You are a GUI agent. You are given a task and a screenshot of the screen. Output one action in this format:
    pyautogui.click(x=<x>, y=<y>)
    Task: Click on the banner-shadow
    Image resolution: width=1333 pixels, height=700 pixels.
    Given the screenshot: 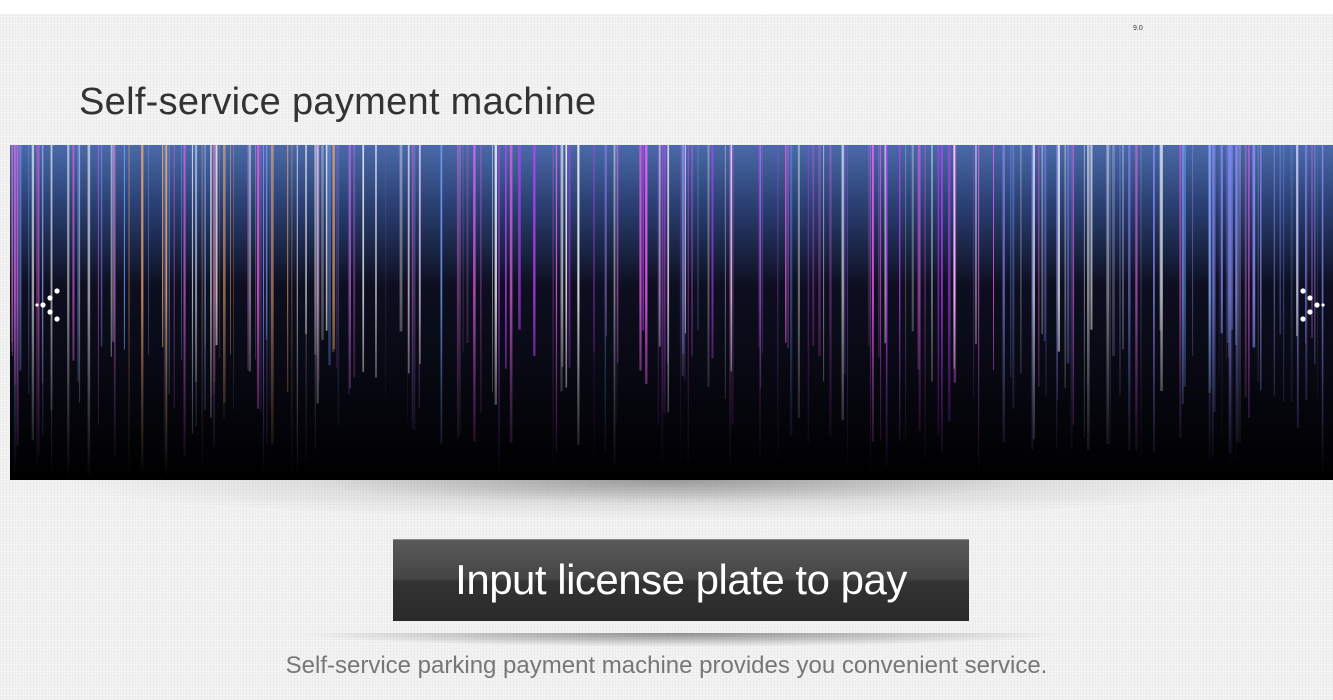 What is the action you would take?
    pyautogui.click(x=666, y=500)
    